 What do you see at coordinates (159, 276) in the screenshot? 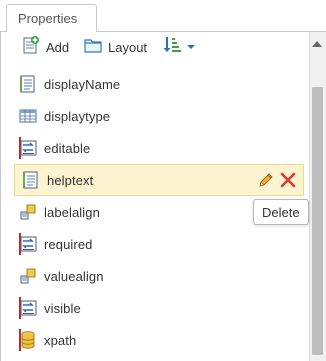
I see `property-row: valuealign` at bounding box center [159, 276].